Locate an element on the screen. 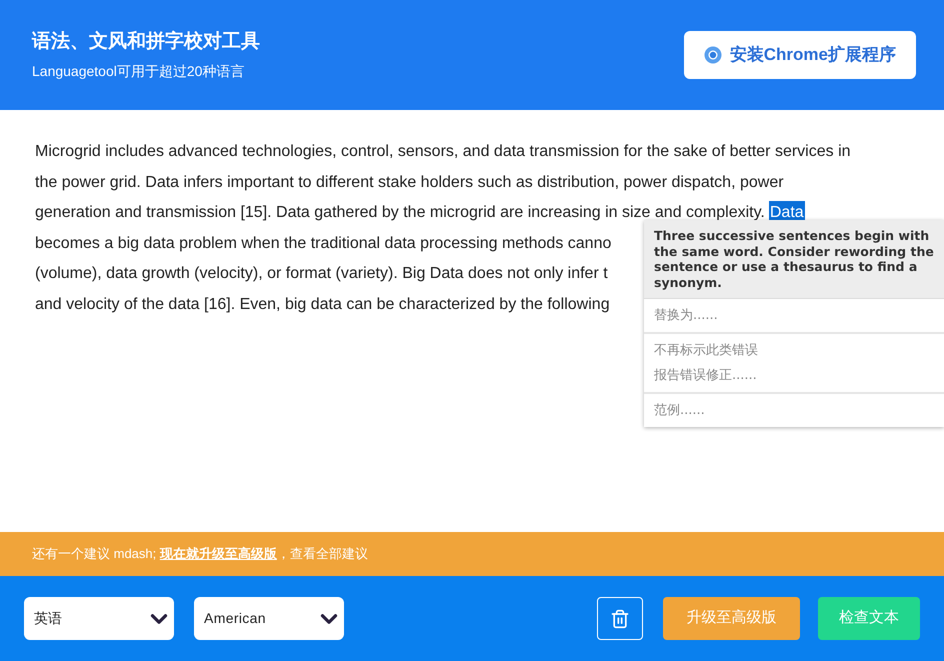 The height and width of the screenshot is (661, 944). browser-logo-icon is located at coordinates (713, 55).